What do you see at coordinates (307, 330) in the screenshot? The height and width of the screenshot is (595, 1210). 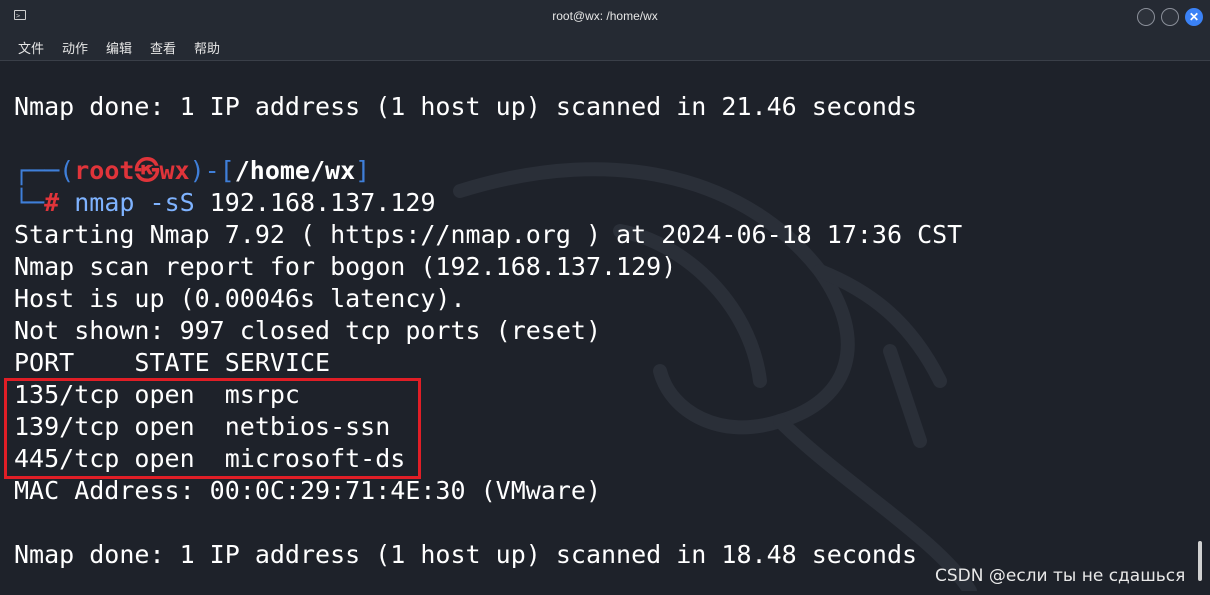 I see `output-line: Not shown: 997 closed tcp ports (reset)` at bounding box center [307, 330].